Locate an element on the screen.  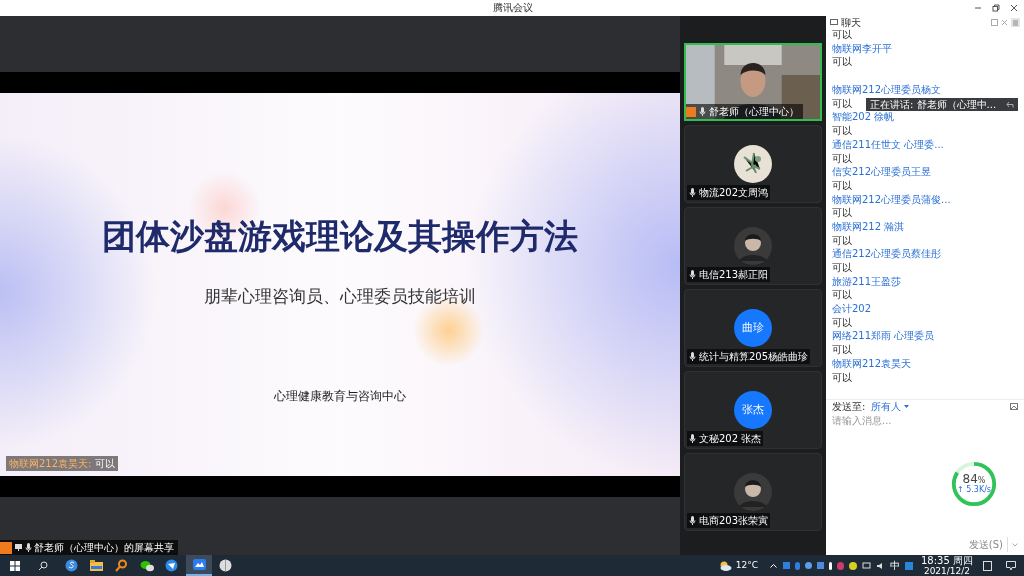
clock-time: 18:35 周四 is located at coordinates (947, 560).